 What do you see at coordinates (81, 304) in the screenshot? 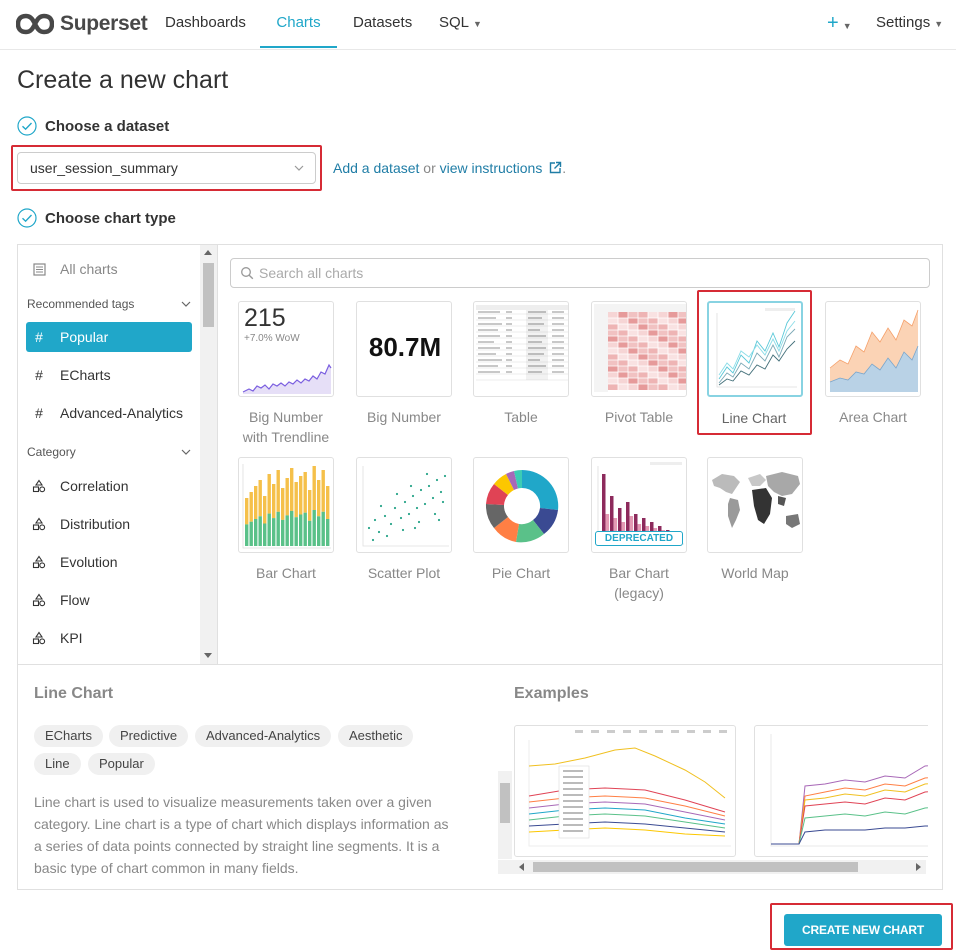
I see `group-label: Recommended tags` at bounding box center [81, 304].